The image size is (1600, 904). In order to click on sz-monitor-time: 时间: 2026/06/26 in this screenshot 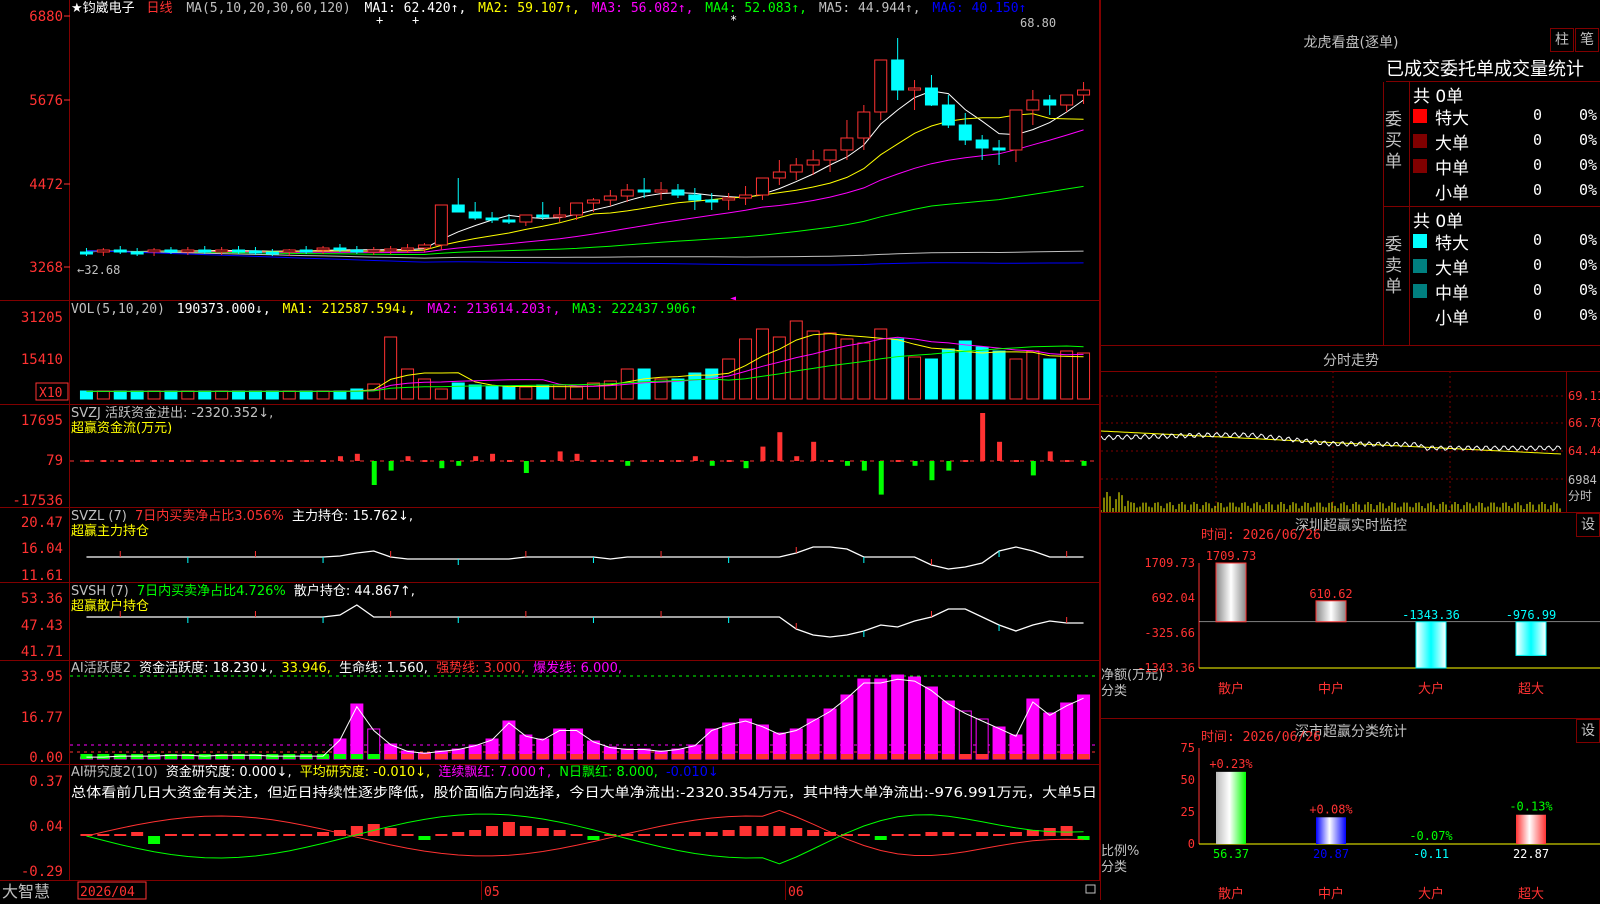, I will do `click(1261, 535)`.